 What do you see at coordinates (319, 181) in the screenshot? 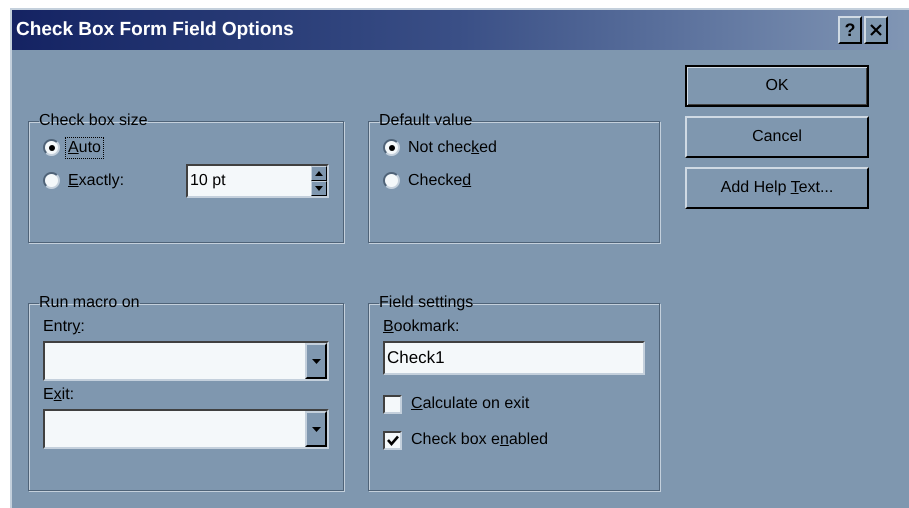
I see `spin-buttons` at bounding box center [319, 181].